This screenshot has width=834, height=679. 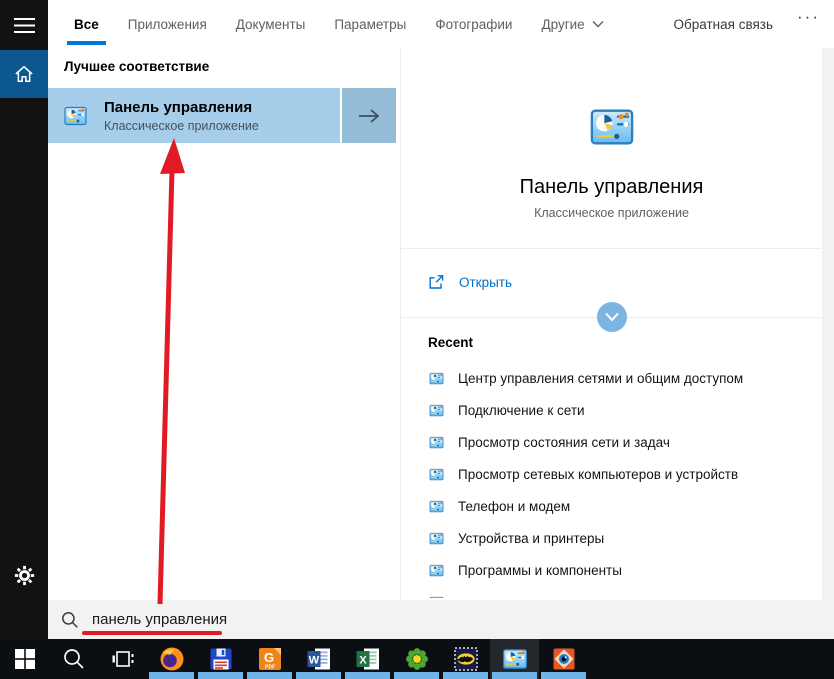 I want to click on start-button, so click(x=24, y=659).